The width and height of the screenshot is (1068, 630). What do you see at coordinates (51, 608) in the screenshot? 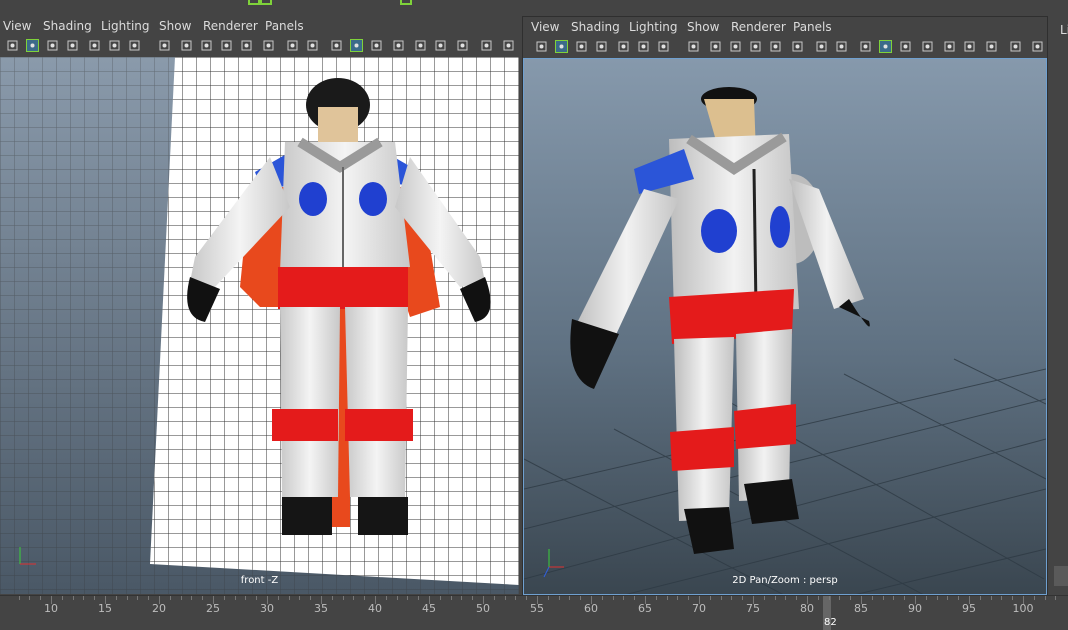
I see `timeline-tick-label: 10` at bounding box center [51, 608].